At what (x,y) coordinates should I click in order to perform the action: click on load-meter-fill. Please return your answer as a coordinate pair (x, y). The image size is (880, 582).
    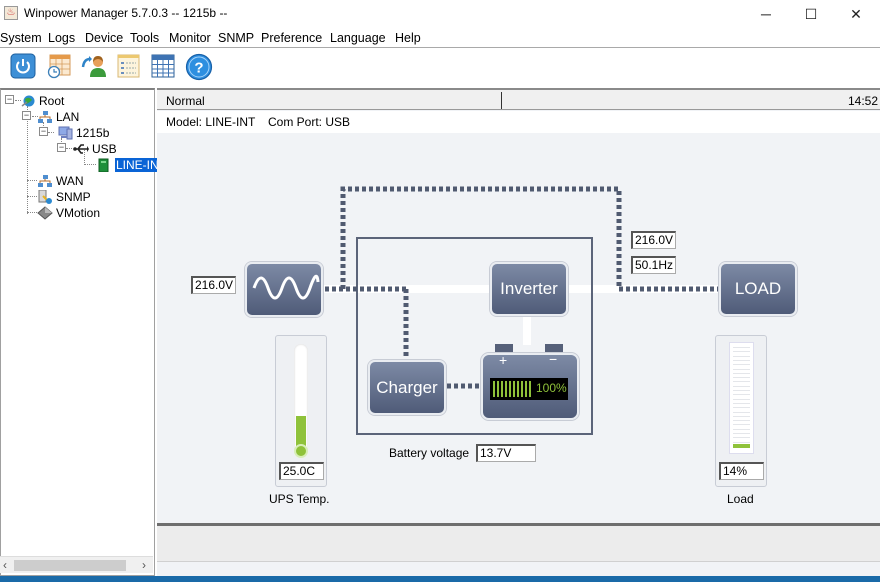
    Looking at the image, I should click on (741, 446).